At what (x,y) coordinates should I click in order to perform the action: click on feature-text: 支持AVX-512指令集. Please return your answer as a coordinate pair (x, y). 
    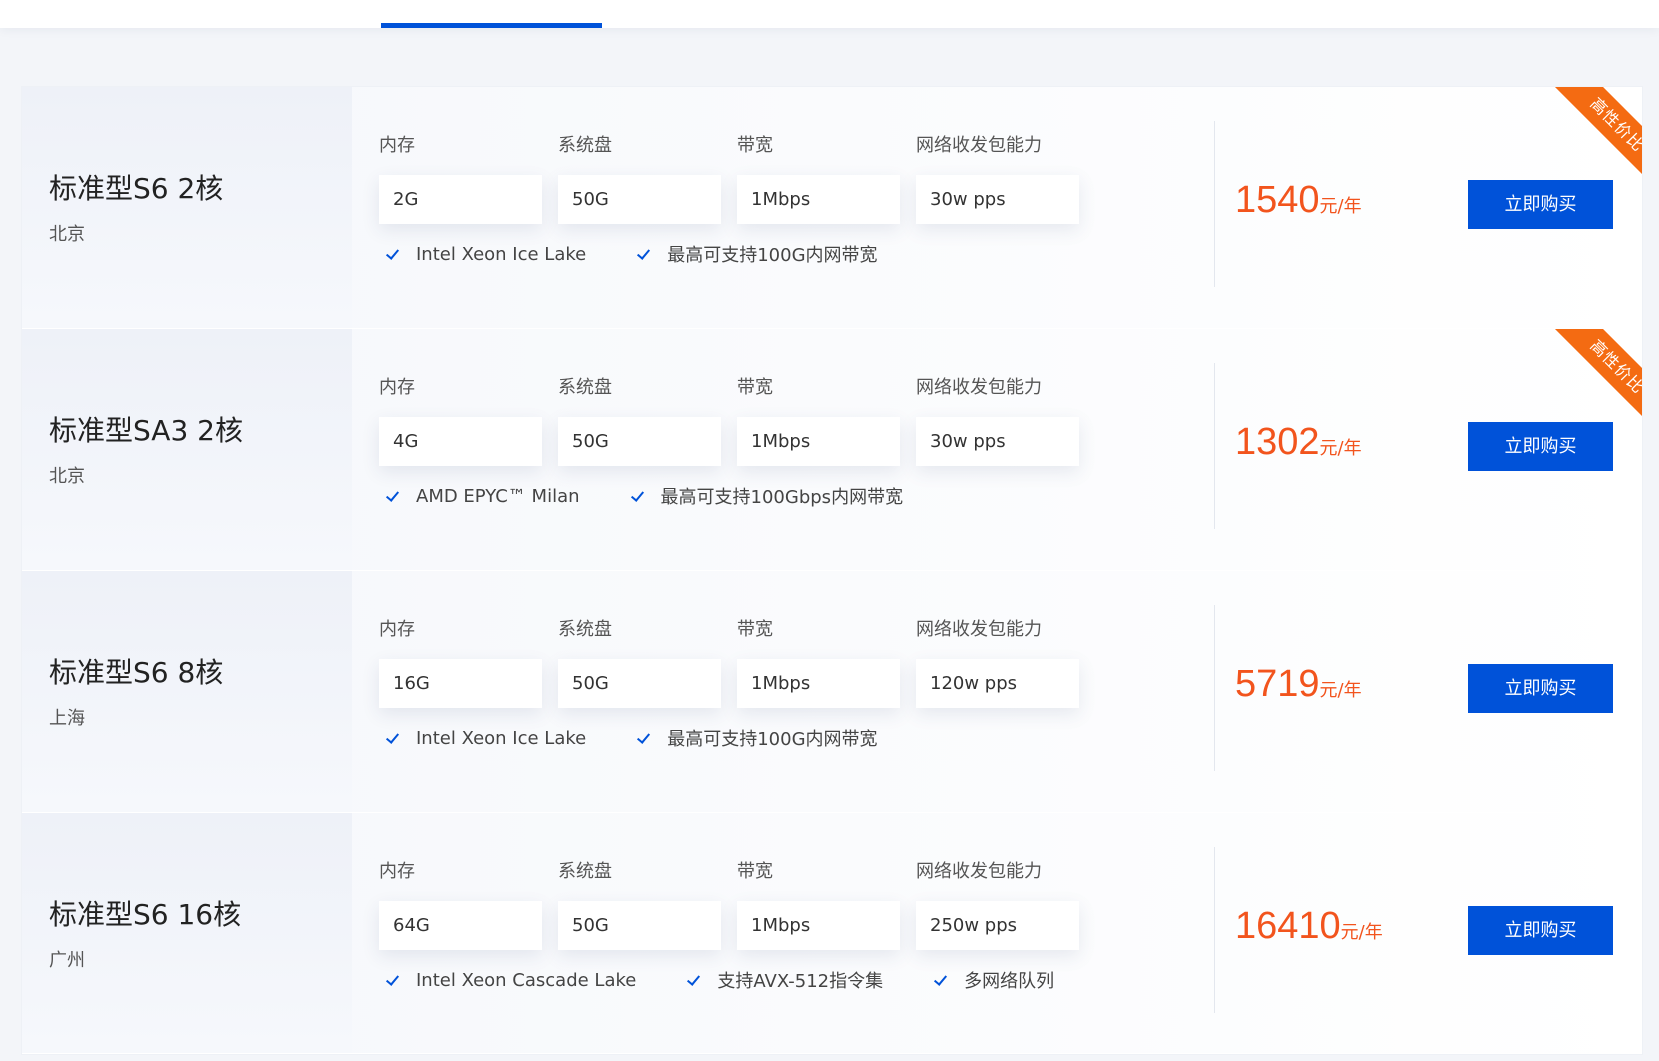
    Looking at the image, I should click on (800, 981).